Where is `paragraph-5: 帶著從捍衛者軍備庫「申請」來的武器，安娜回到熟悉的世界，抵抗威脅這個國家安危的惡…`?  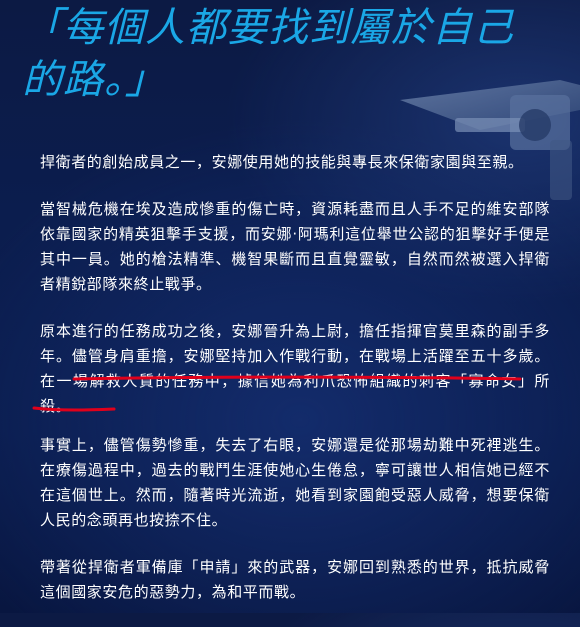 paragraph-5: 帶著從捍衛者軍備庫「申請」來的武器，安娜回到熟悉的世界，抵抗威脅這個國家安危的惡… is located at coordinates (295, 579).